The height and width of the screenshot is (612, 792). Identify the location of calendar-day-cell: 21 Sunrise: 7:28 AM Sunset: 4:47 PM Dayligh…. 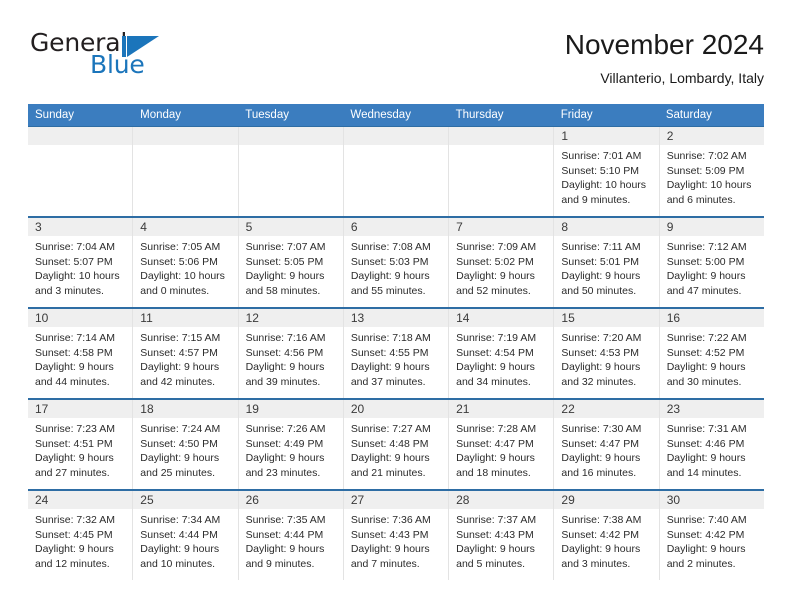
(502, 444).